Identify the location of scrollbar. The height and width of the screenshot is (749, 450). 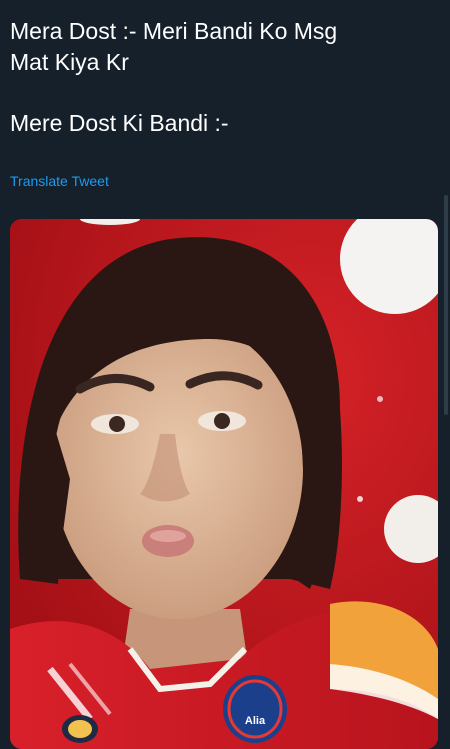
(446, 305).